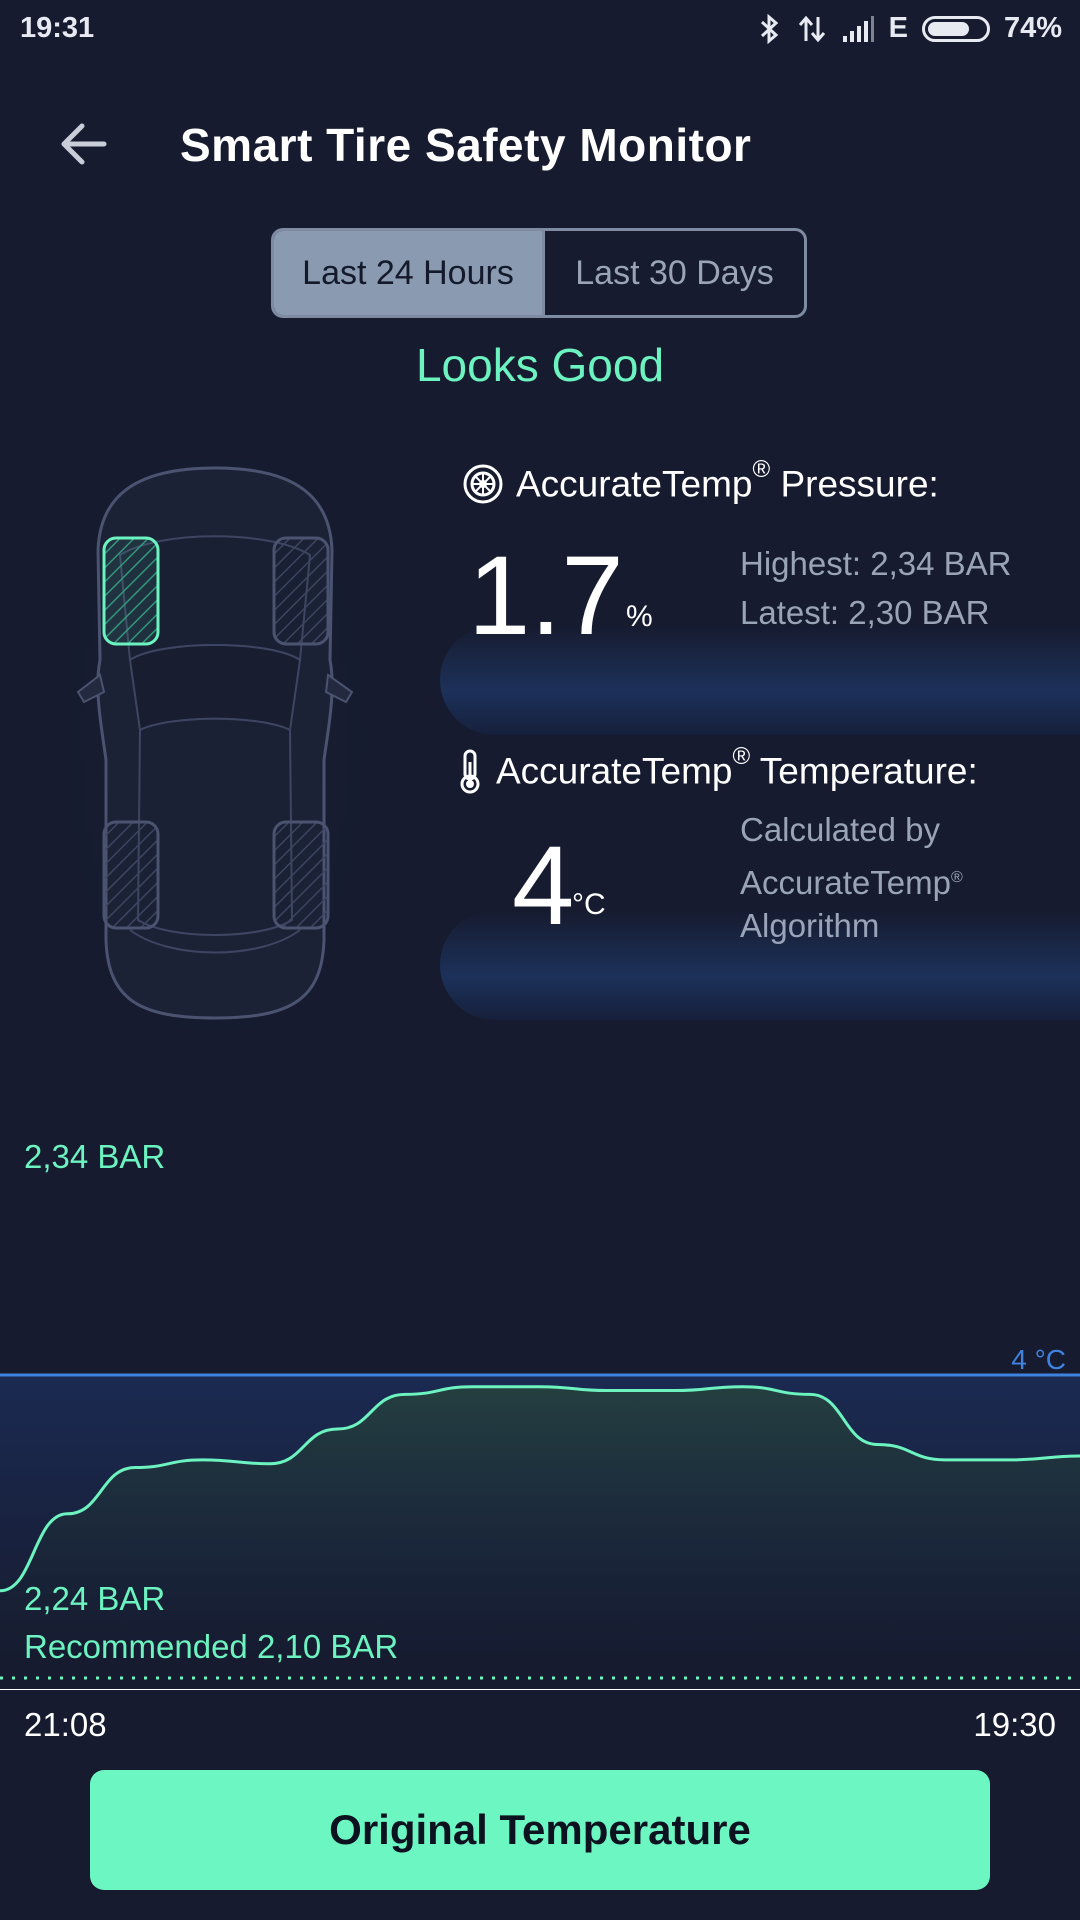  Describe the element at coordinates (540, 365) in the screenshot. I see `status-message: Looks Good` at that location.